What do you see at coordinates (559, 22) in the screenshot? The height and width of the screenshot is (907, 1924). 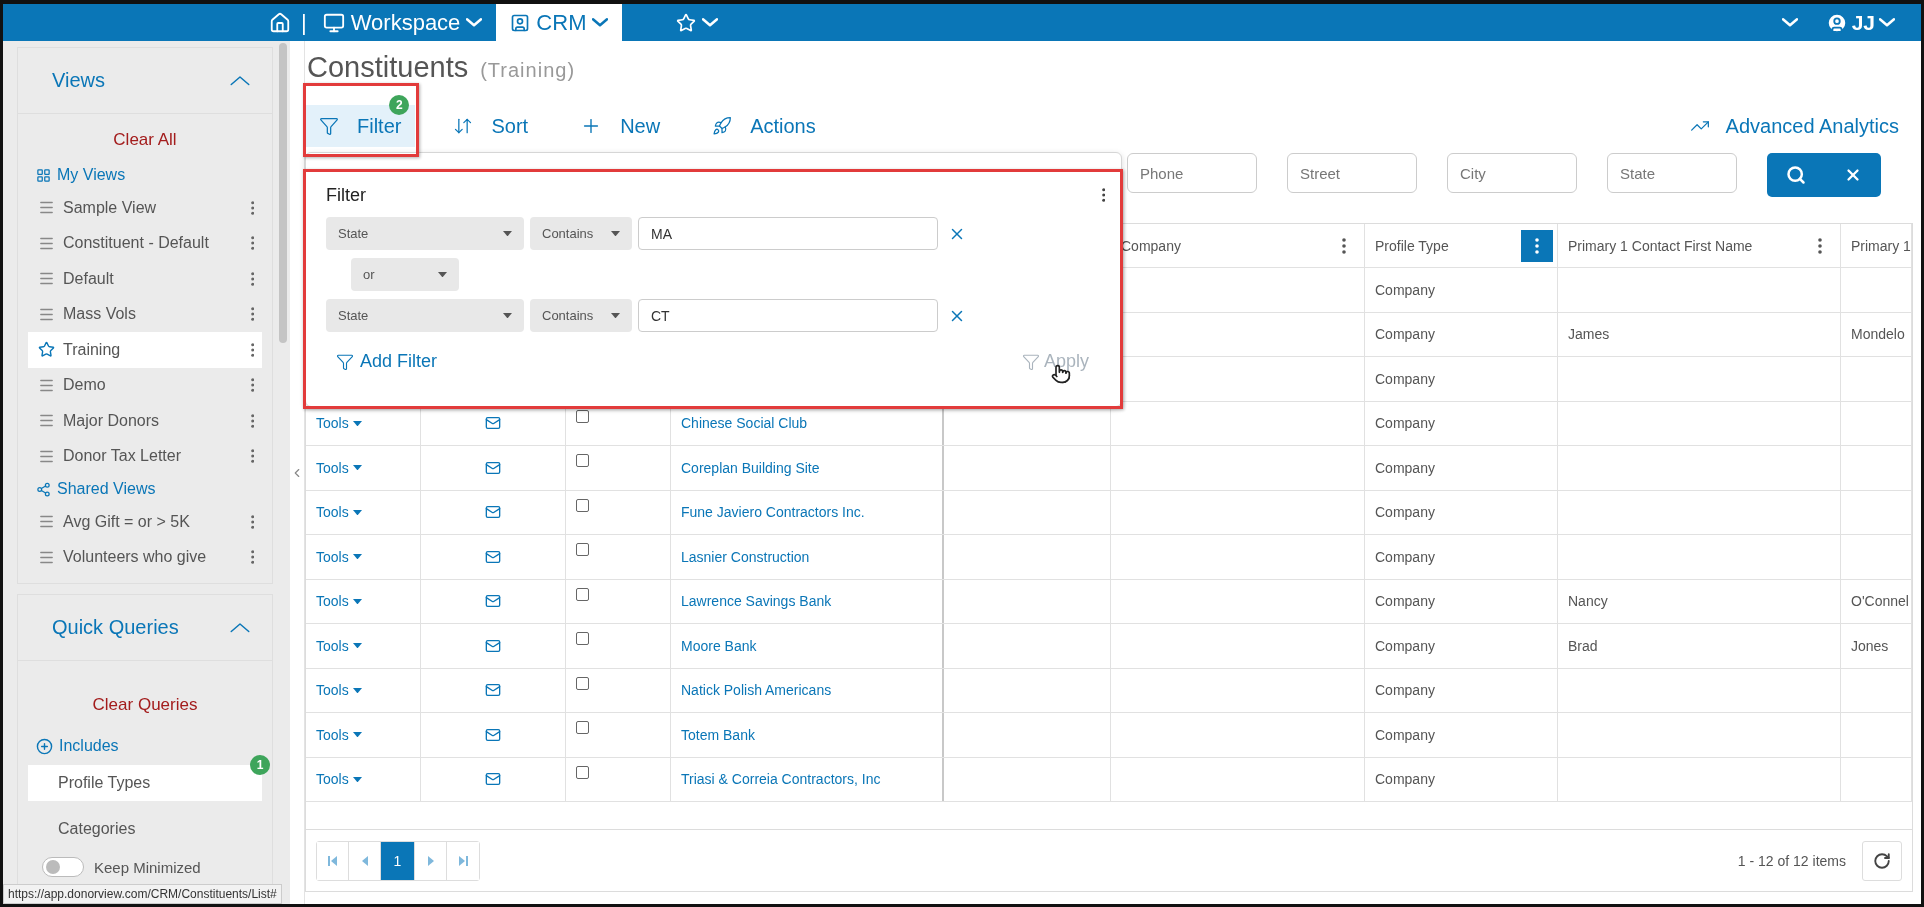 I see `nav-menu: CRM` at bounding box center [559, 22].